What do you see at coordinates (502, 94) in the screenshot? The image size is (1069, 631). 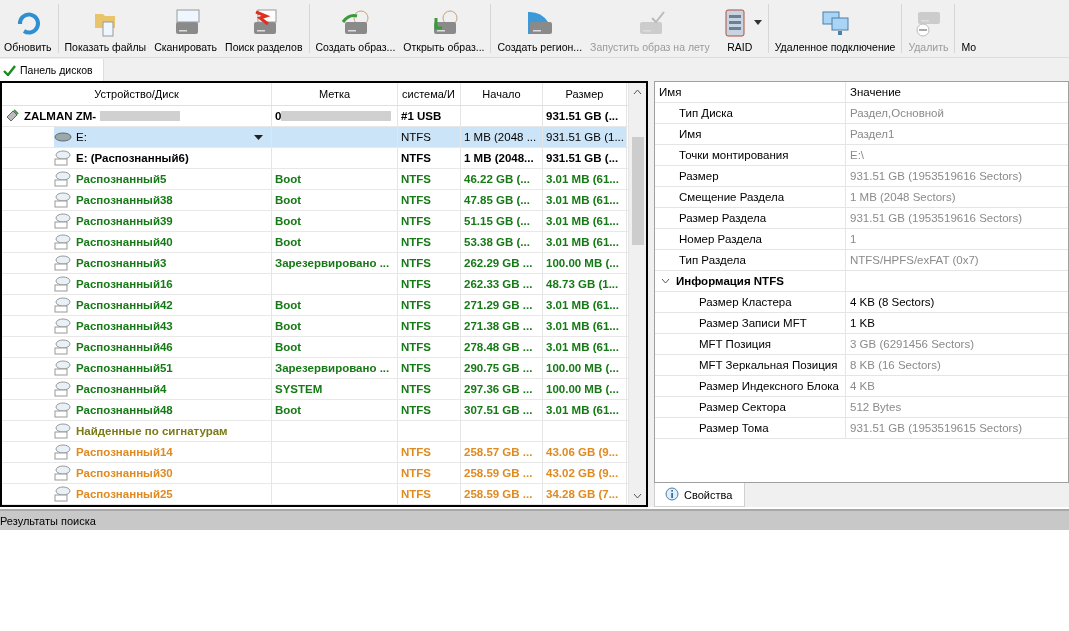 I see `column-header: Начало` at bounding box center [502, 94].